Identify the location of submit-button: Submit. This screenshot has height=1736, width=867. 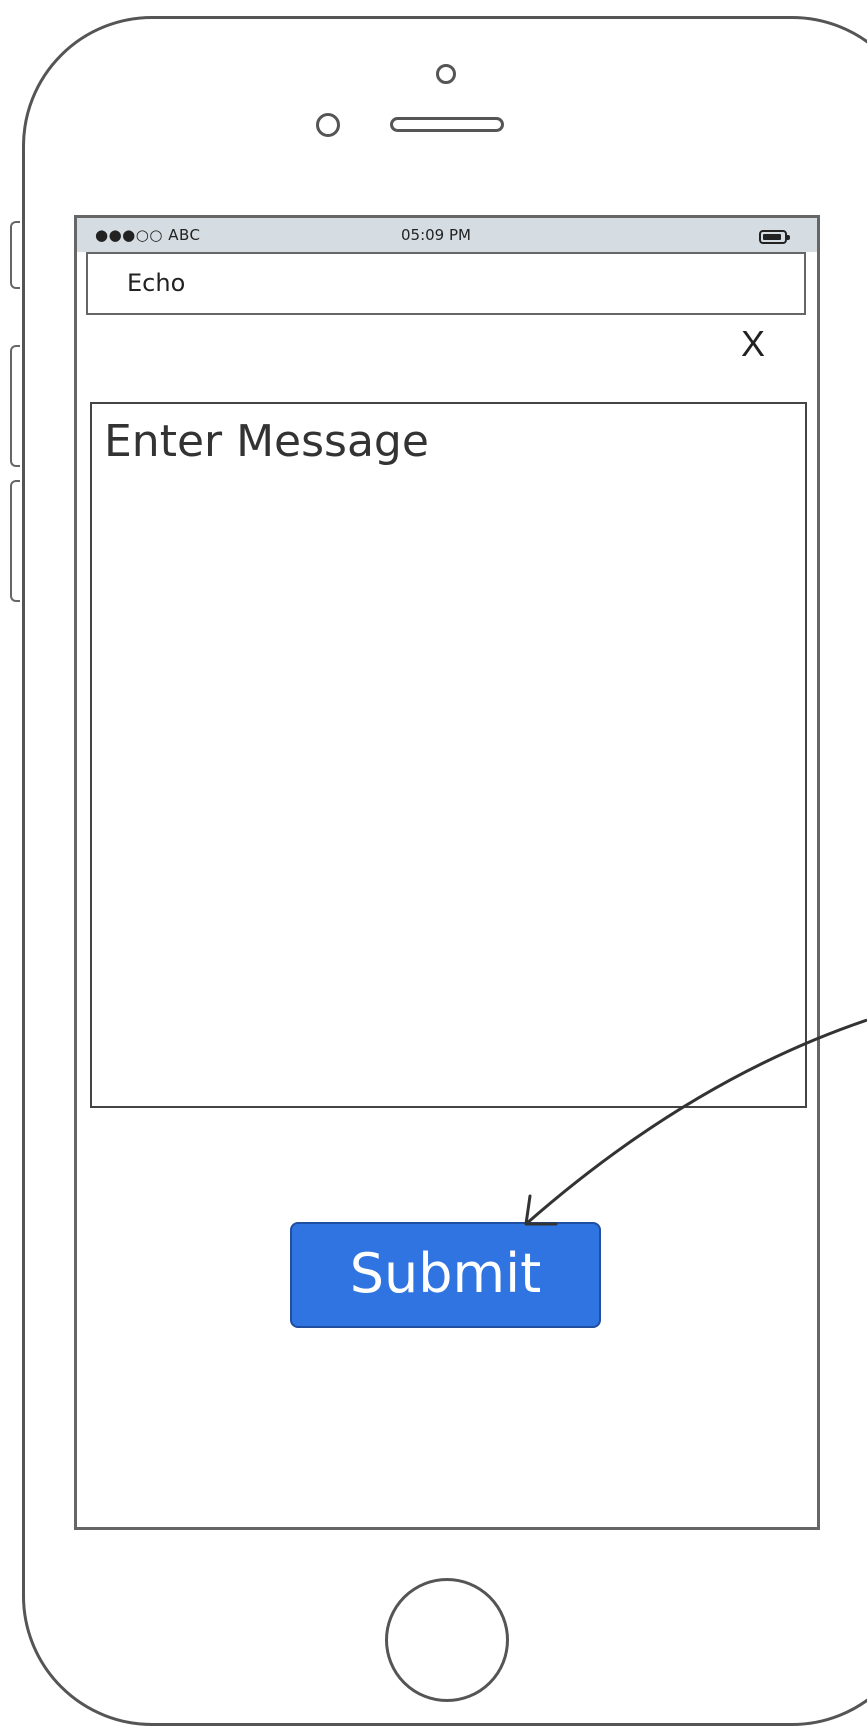
(445, 1275).